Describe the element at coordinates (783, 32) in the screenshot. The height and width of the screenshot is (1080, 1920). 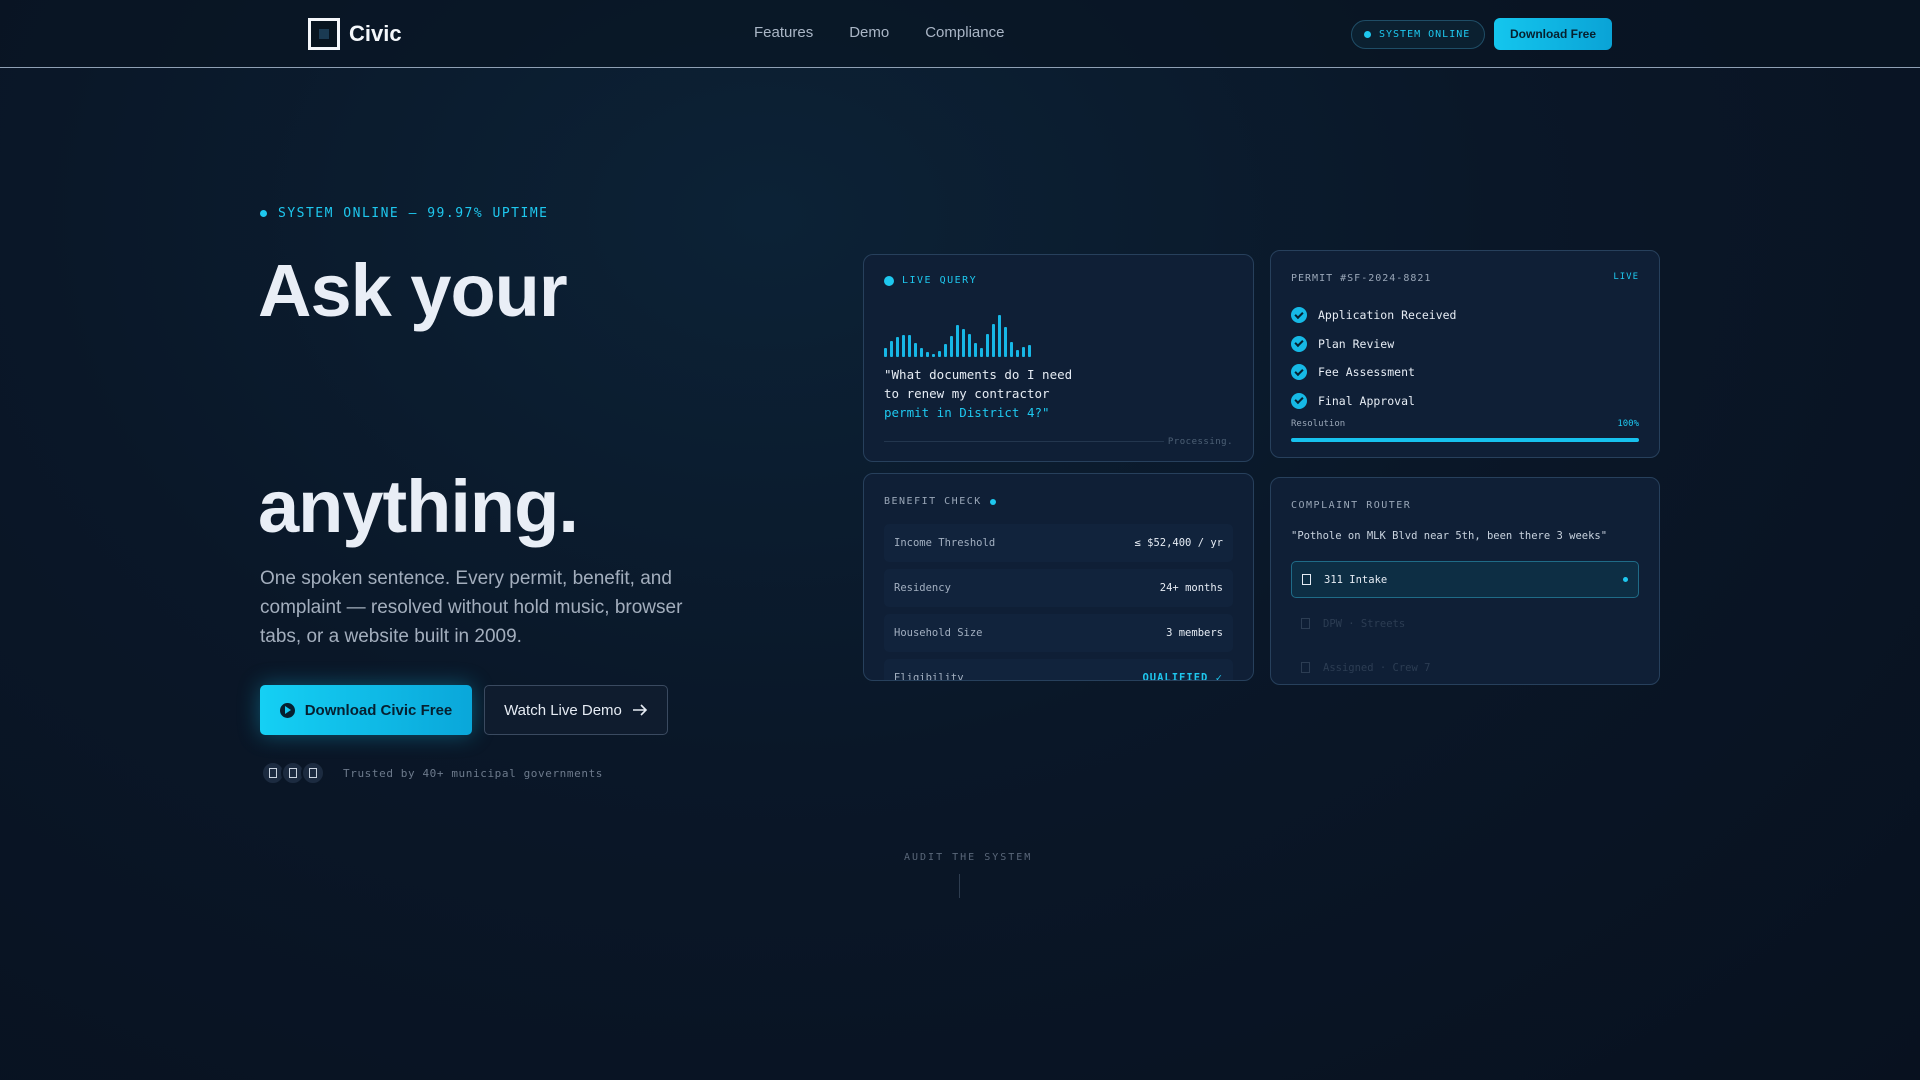
I see `nav-link-features: Features` at that location.